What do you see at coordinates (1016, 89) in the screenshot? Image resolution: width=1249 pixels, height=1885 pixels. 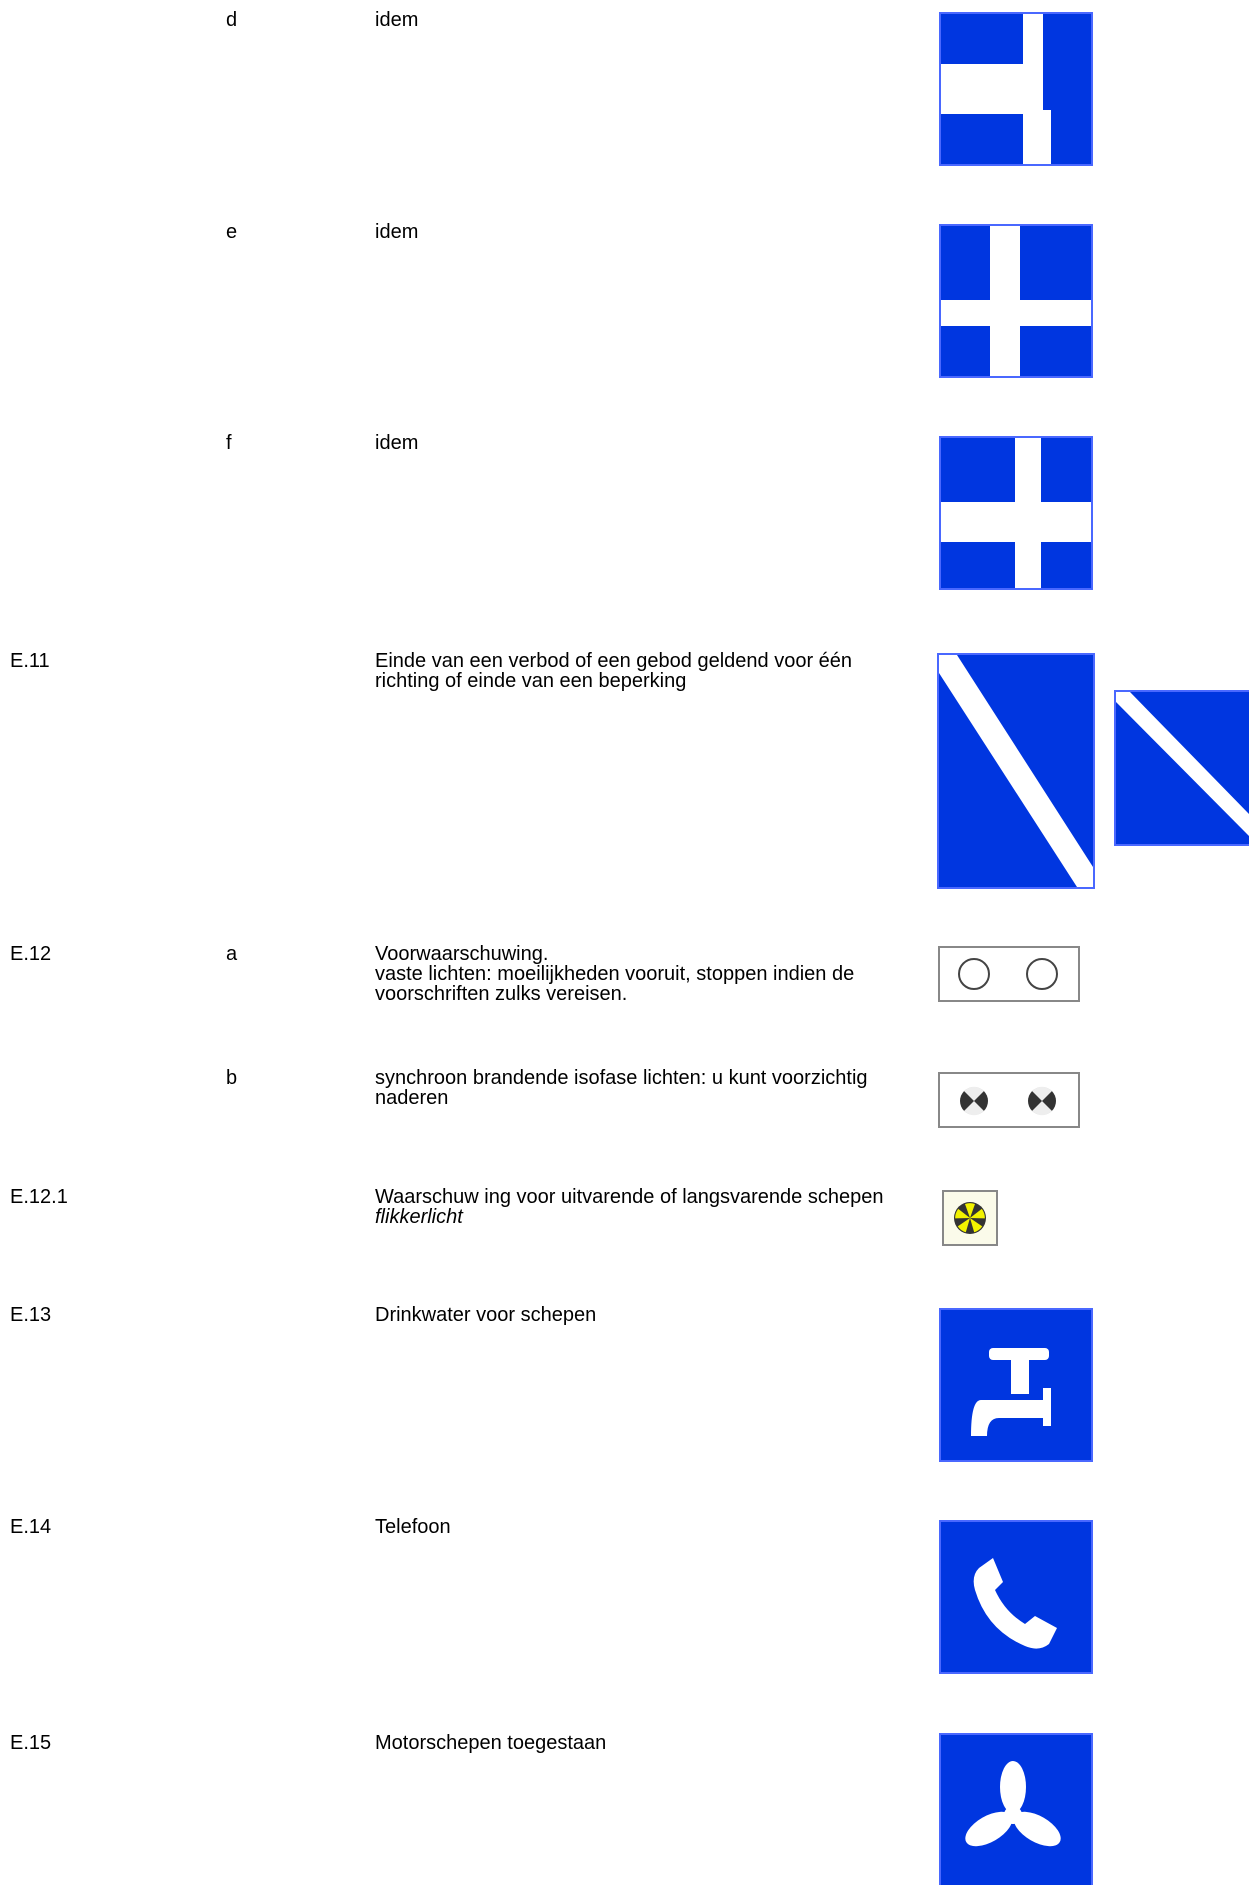 I see `crossroads-sign-d` at bounding box center [1016, 89].